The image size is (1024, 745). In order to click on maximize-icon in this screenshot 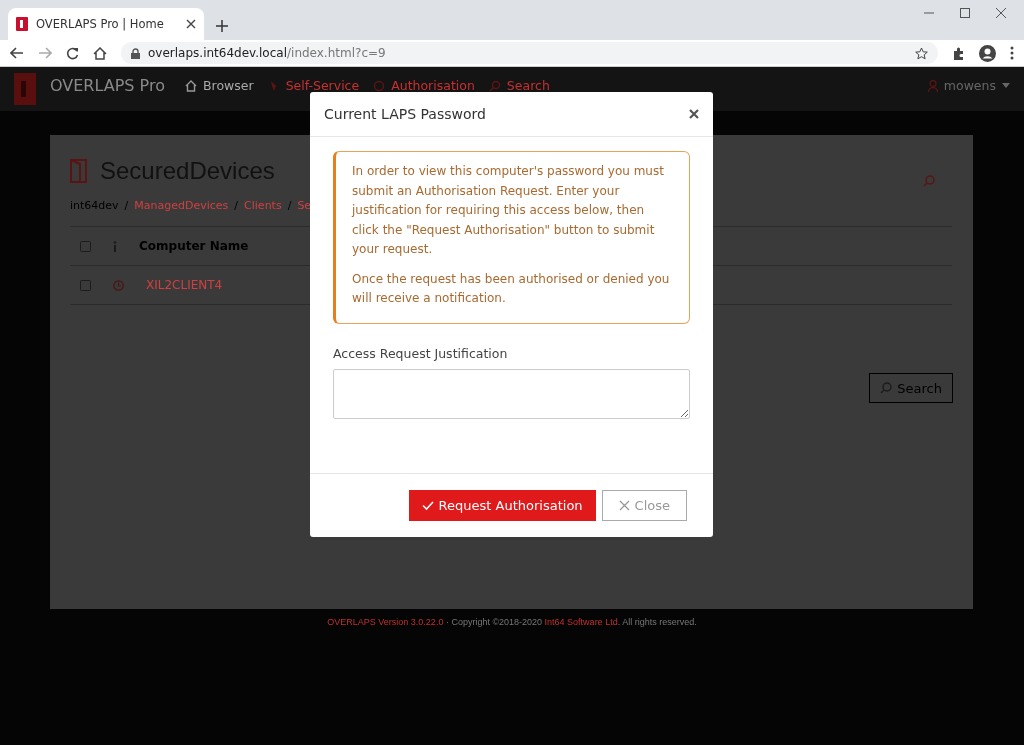, I will do `click(965, 13)`.